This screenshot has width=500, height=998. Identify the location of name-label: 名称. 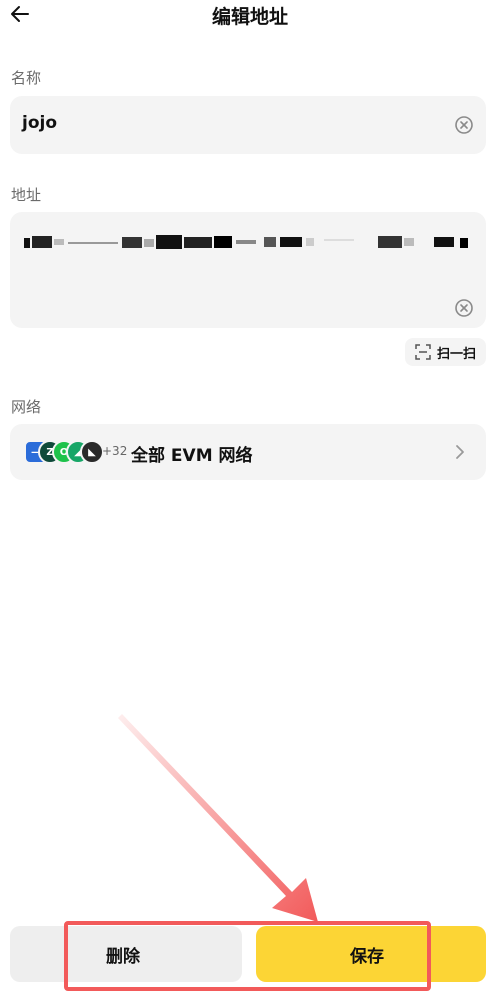
(26, 78).